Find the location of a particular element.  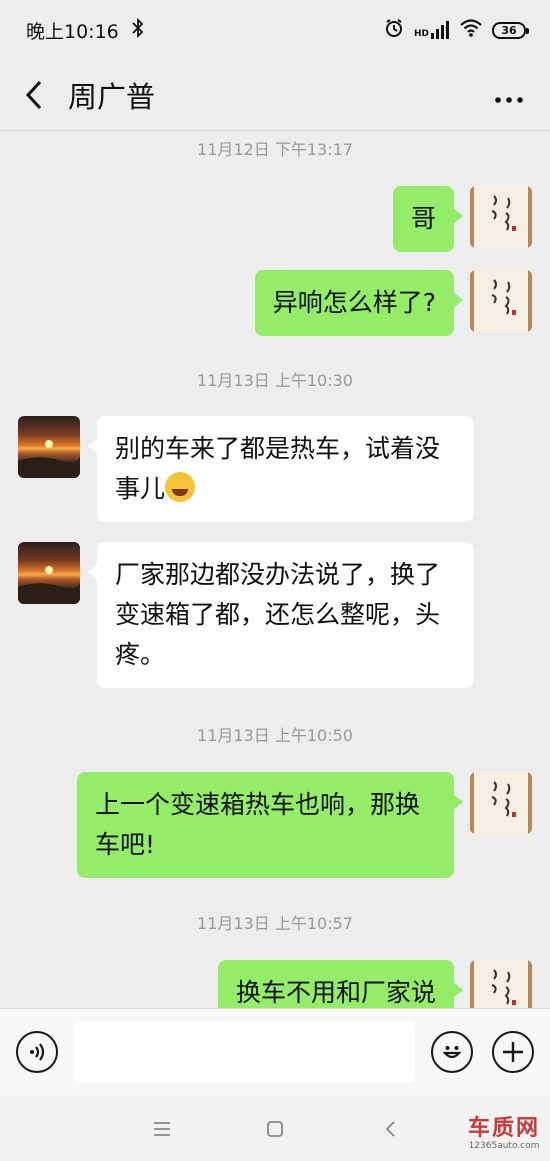

incoming-message: 别的车来了都是热车，试着没事儿 is located at coordinates (281, 469).